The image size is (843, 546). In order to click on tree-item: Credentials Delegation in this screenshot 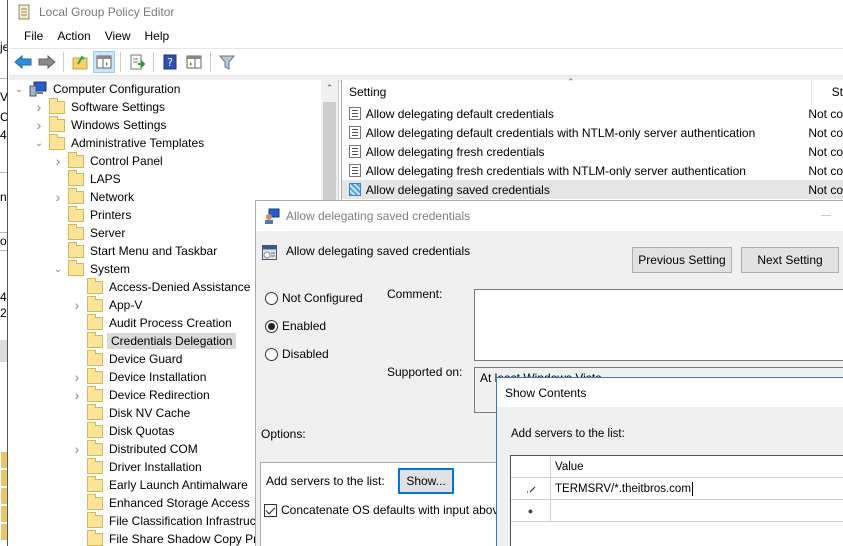, I will do `click(154, 340)`.